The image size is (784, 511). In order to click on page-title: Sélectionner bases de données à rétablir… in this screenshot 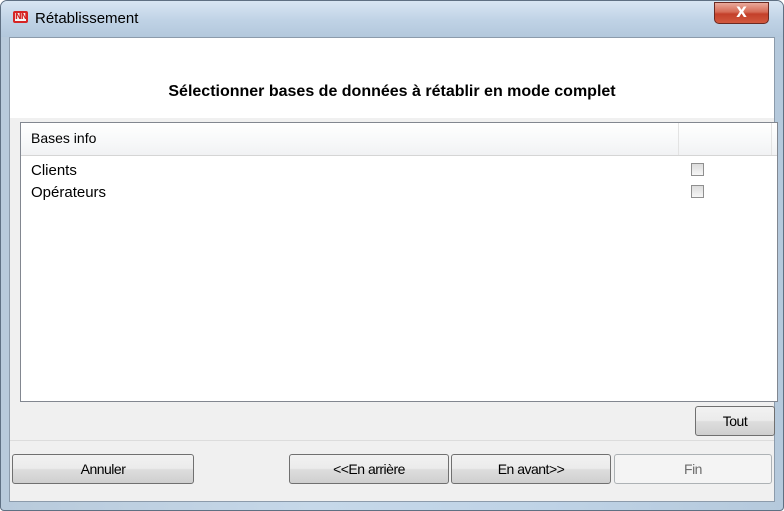, I will do `click(392, 91)`.